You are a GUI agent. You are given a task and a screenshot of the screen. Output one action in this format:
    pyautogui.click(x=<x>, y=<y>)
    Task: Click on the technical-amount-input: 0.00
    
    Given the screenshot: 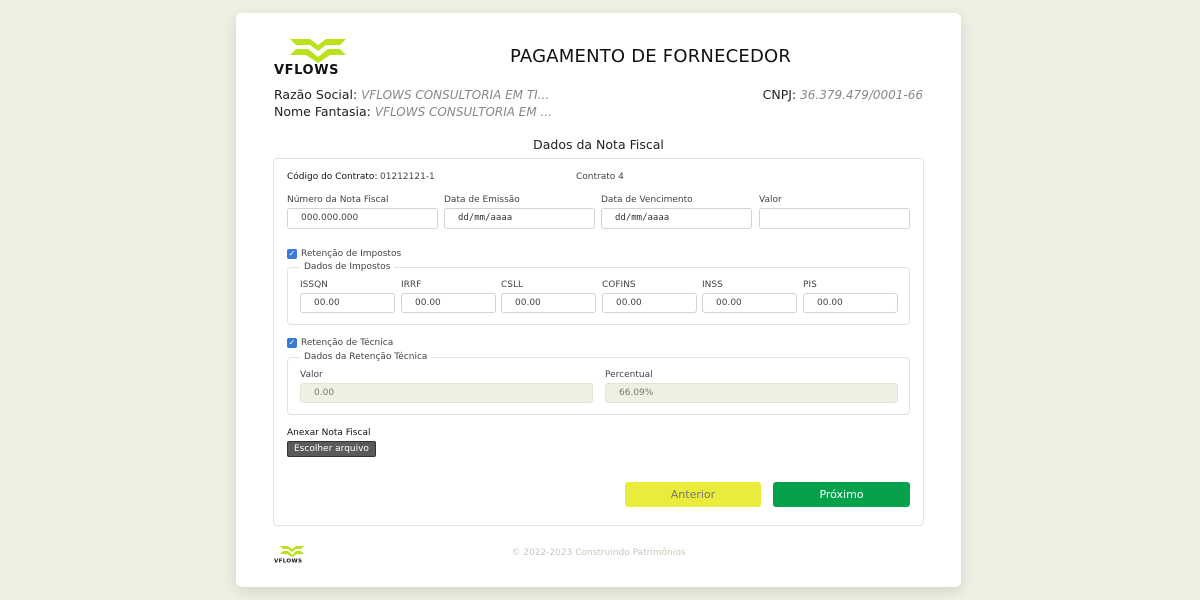 What is the action you would take?
    pyautogui.click(x=446, y=393)
    